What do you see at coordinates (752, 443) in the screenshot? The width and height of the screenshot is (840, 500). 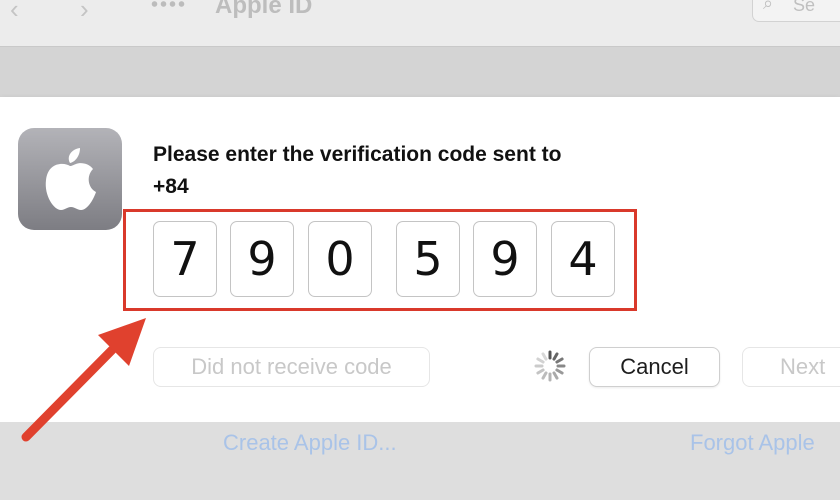 I see `forgot-apple-id-link: Forgot Apple` at bounding box center [752, 443].